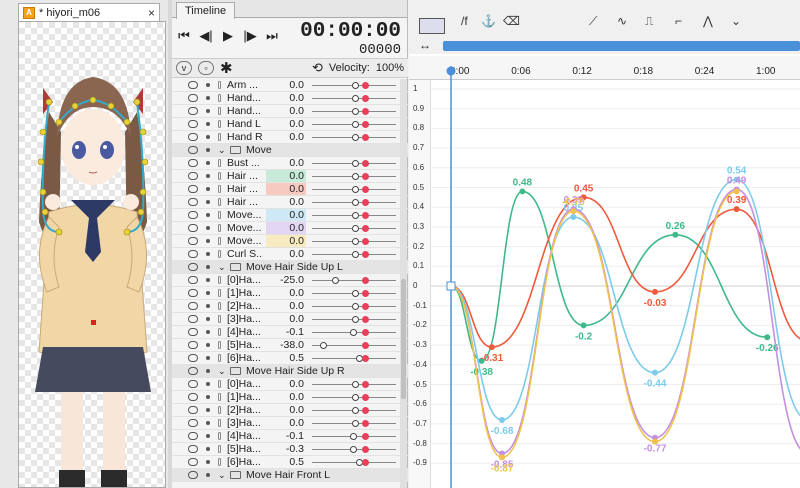 The image size is (800, 488). I want to click on asterisk-icon: ✱, so click(226, 68).